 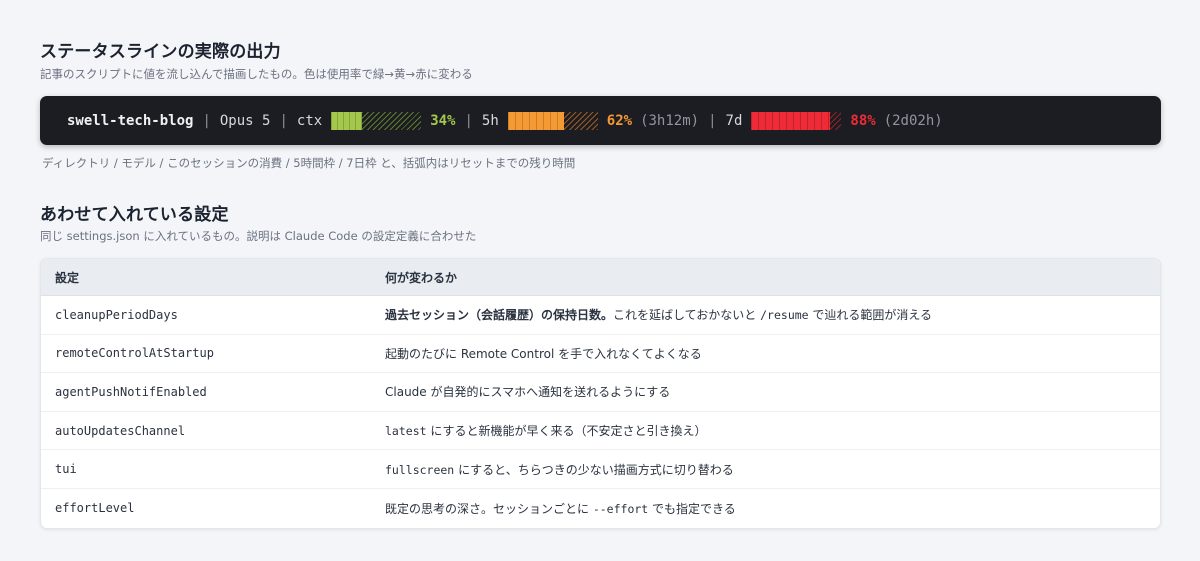 What do you see at coordinates (95, 508) in the screenshot?
I see `setting-key: effortLevel` at bounding box center [95, 508].